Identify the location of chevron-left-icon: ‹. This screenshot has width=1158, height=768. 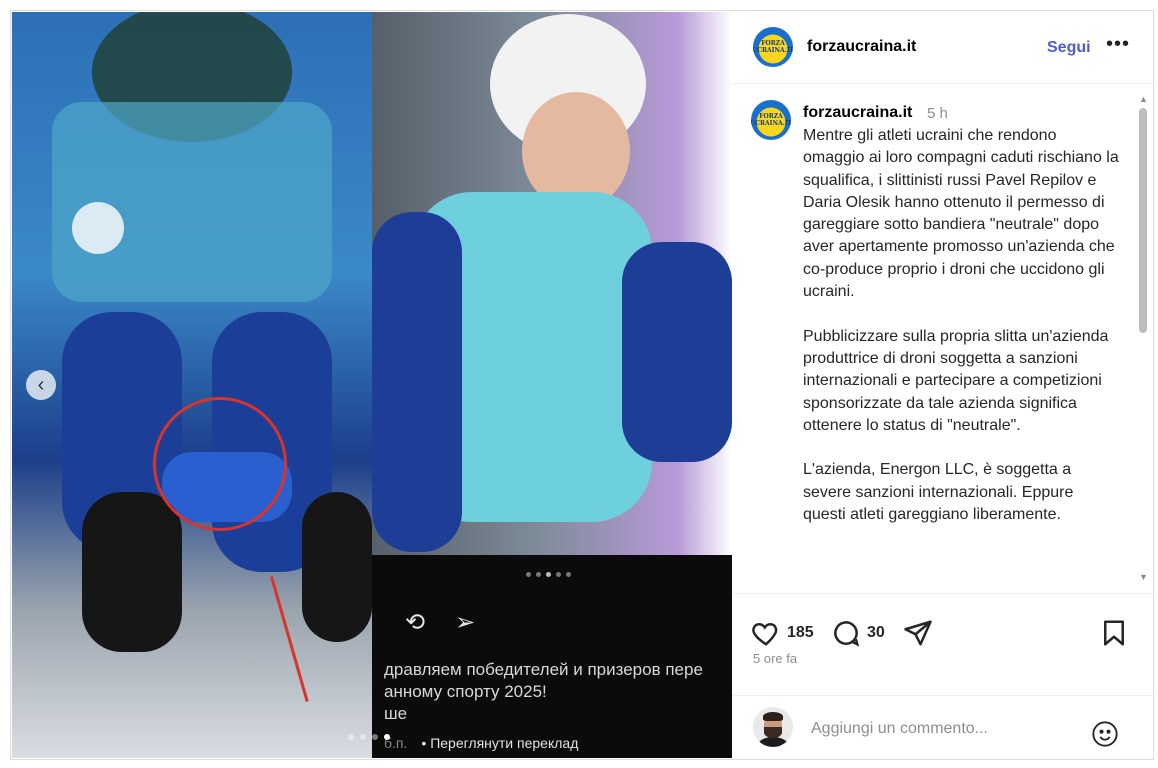
(41, 384).